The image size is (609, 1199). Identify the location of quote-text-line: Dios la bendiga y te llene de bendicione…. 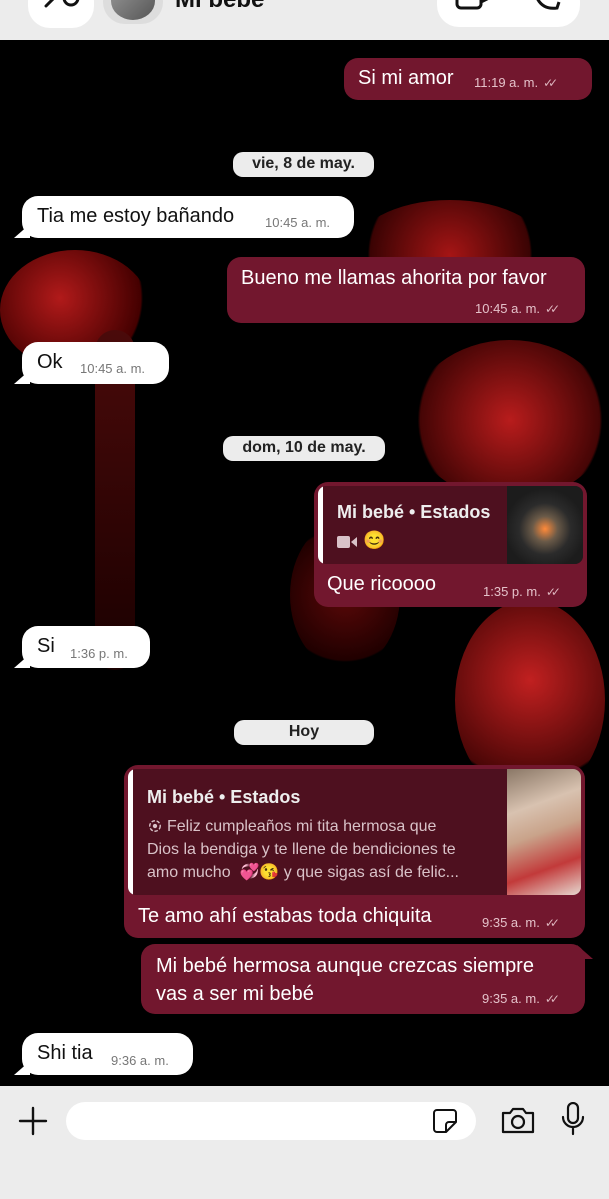
(301, 849).